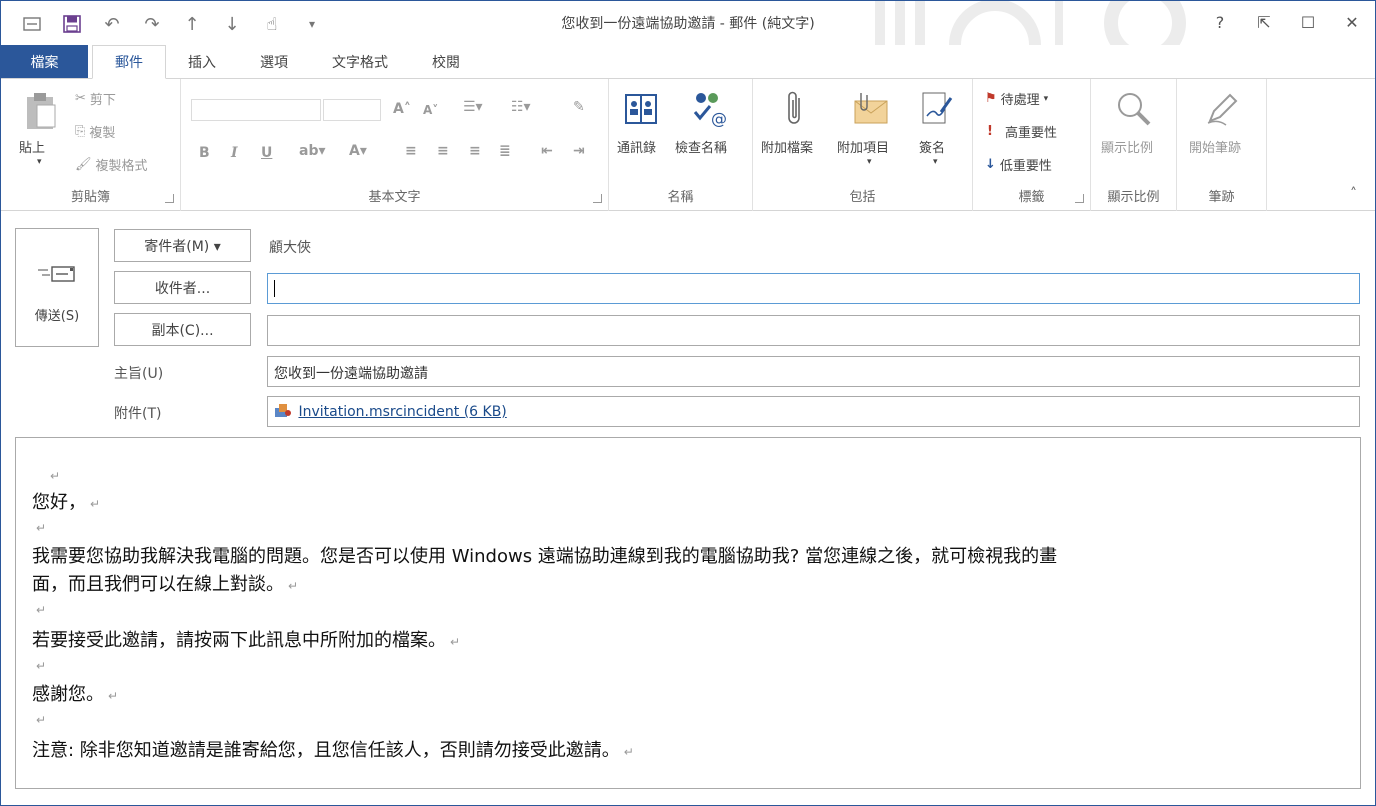 Image resolution: width=1376 pixels, height=806 pixels. What do you see at coordinates (680, 197) in the screenshot?
I see `names-group-label: 名稱` at bounding box center [680, 197].